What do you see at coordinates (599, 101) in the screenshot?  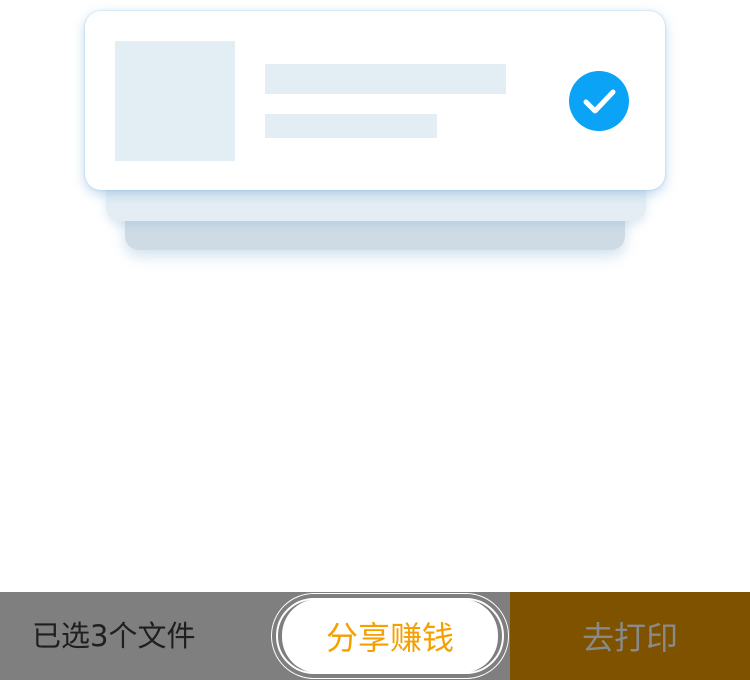 I see `check-circle-icon` at bounding box center [599, 101].